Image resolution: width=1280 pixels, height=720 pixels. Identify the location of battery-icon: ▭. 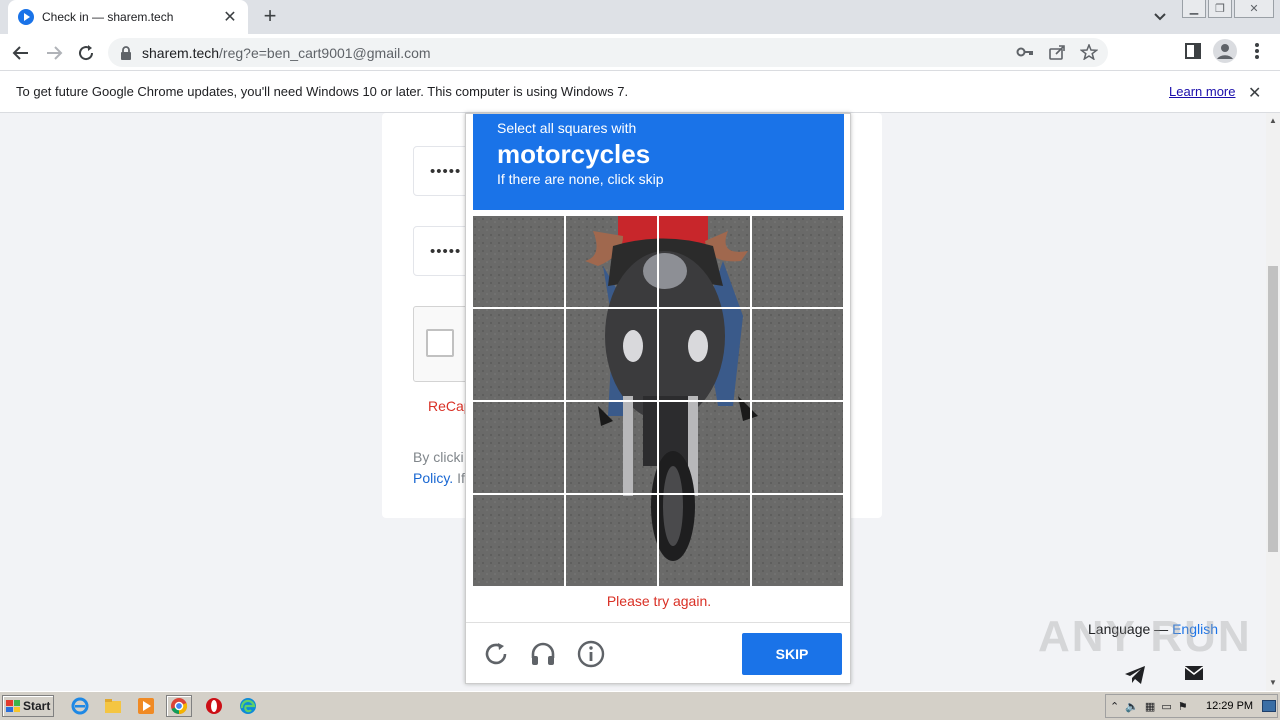
(1166, 706).